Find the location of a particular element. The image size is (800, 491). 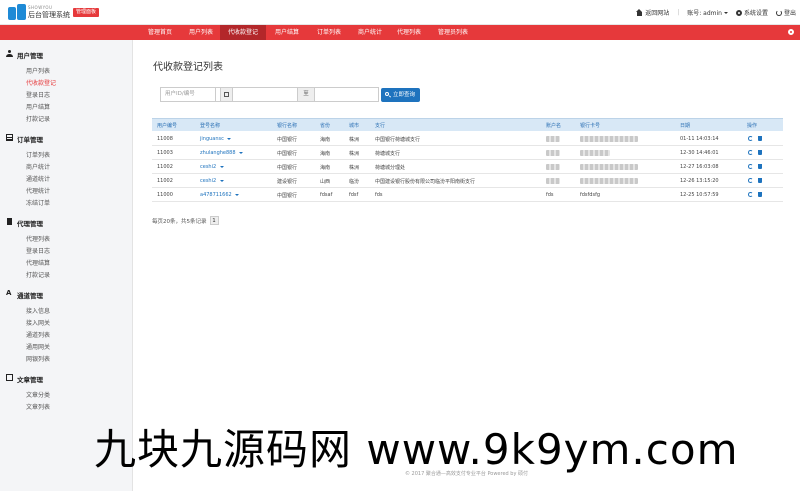

search-button: 立即查询 is located at coordinates (401, 94).